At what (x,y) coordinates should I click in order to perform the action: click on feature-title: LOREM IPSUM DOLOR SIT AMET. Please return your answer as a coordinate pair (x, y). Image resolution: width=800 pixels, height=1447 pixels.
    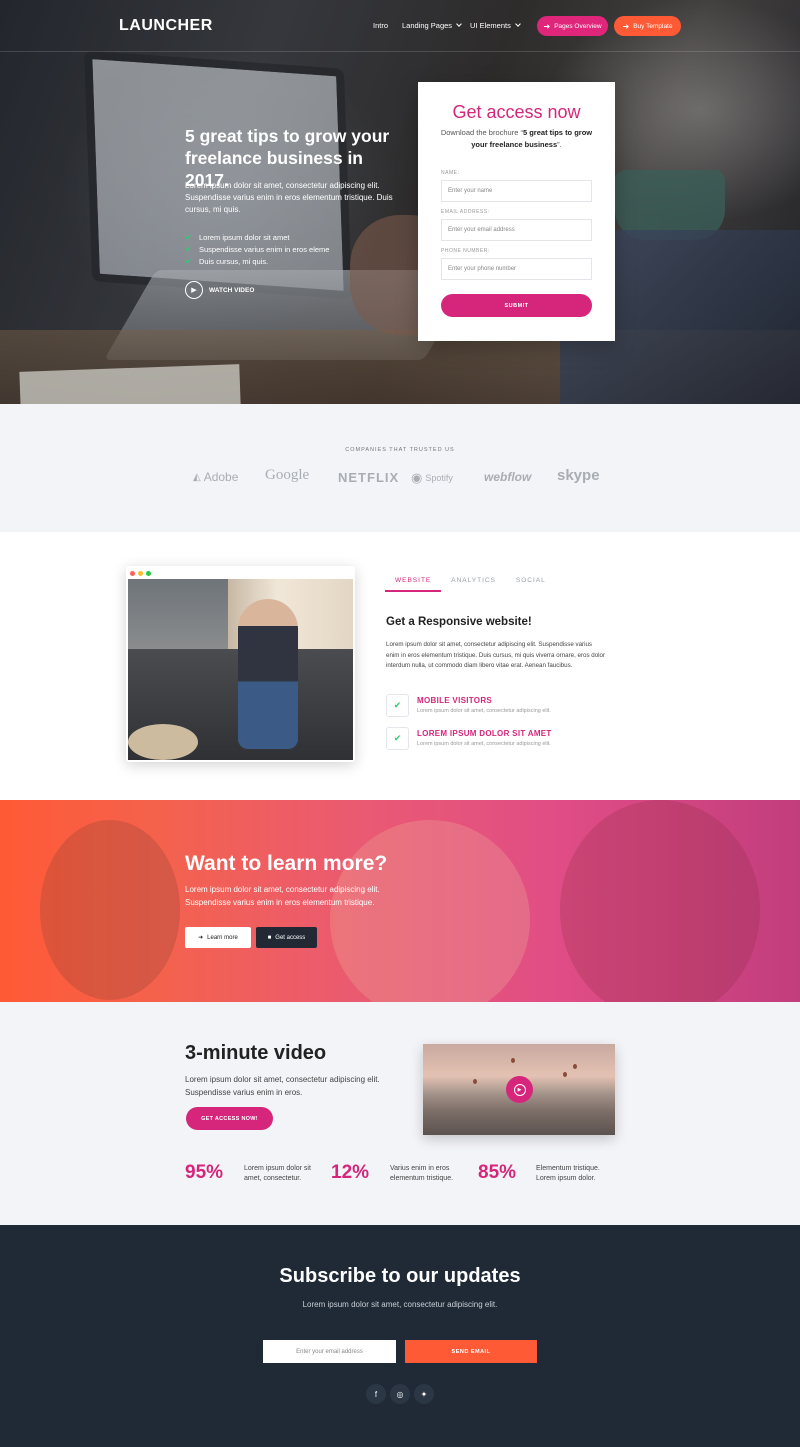
    Looking at the image, I should click on (484, 733).